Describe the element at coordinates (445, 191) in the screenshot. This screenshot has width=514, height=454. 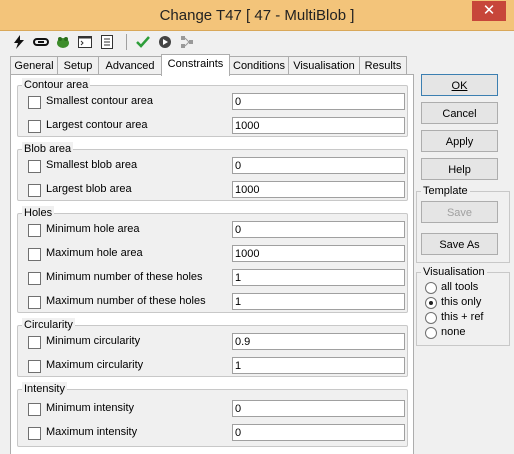
I see `template-group-title: Template` at that location.